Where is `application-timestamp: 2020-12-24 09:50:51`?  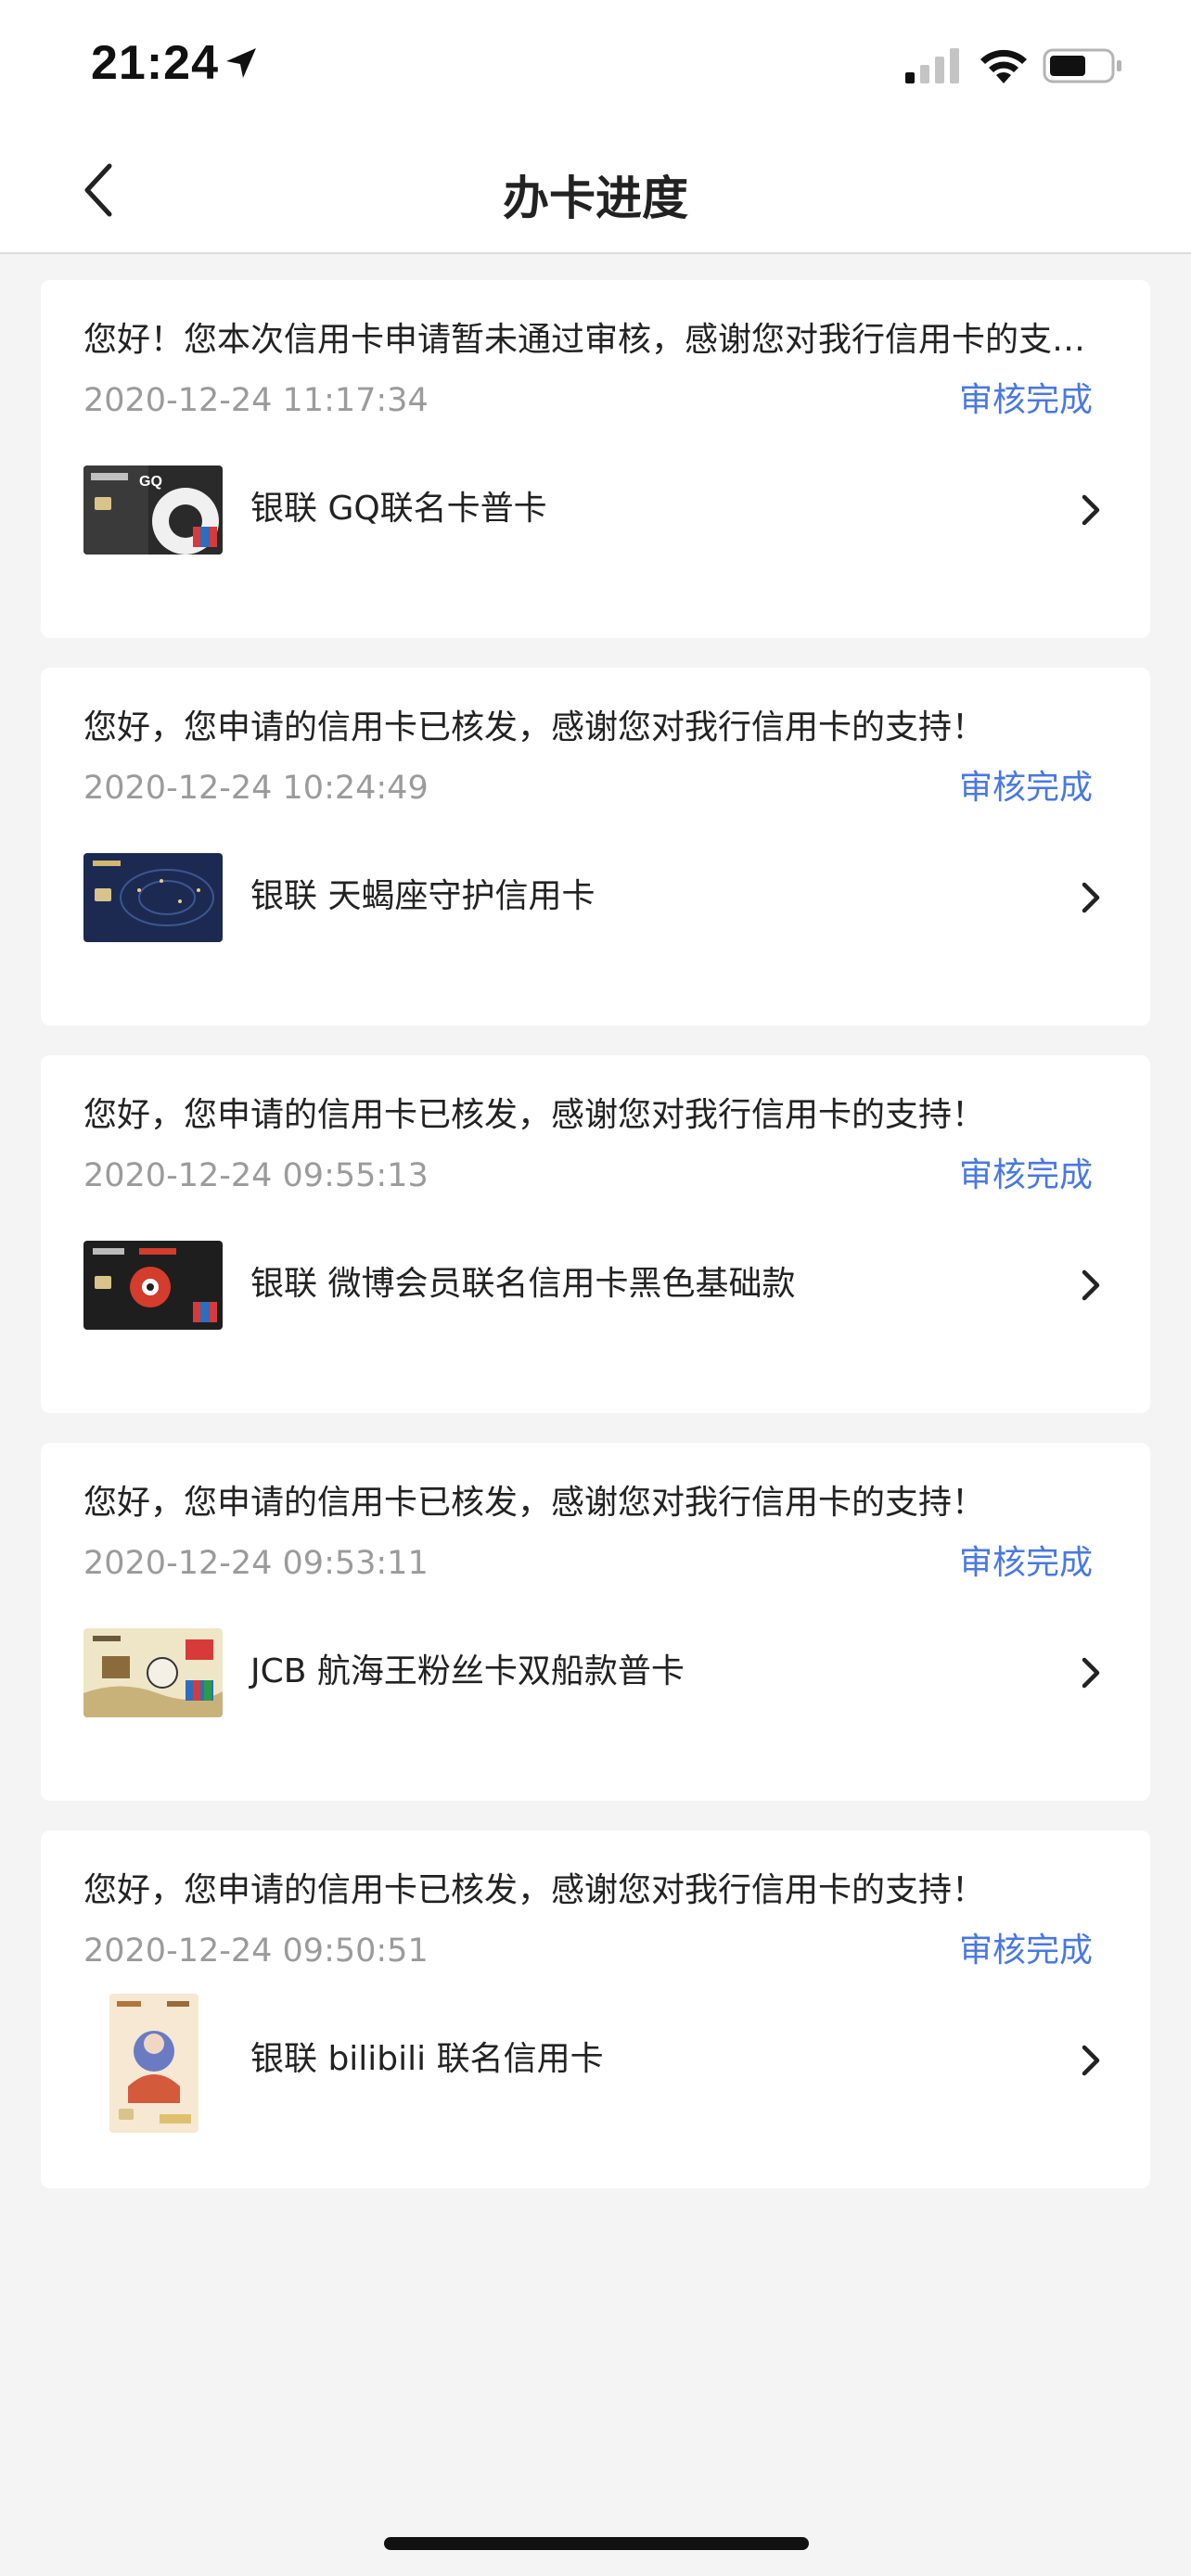 application-timestamp: 2020-12-24 09:50:51 is located at coordinates (256, 1951).